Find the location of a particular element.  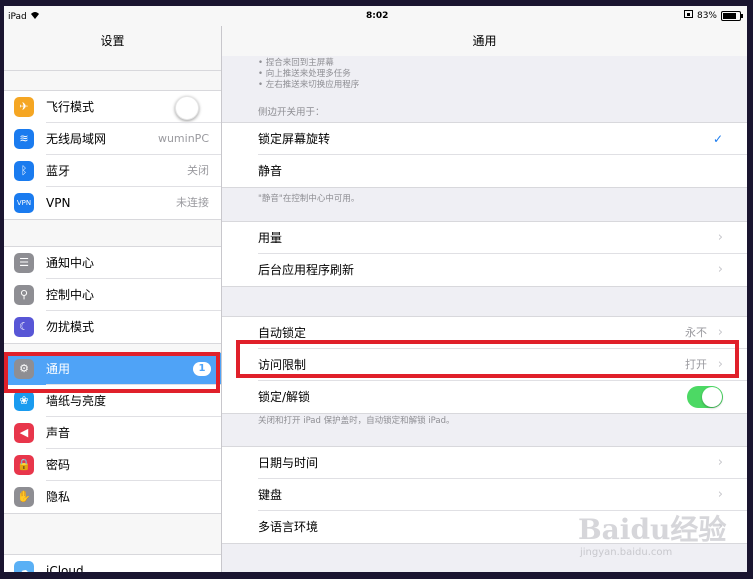

speaker-icon: ◀ is located at coordinates (24, 433).